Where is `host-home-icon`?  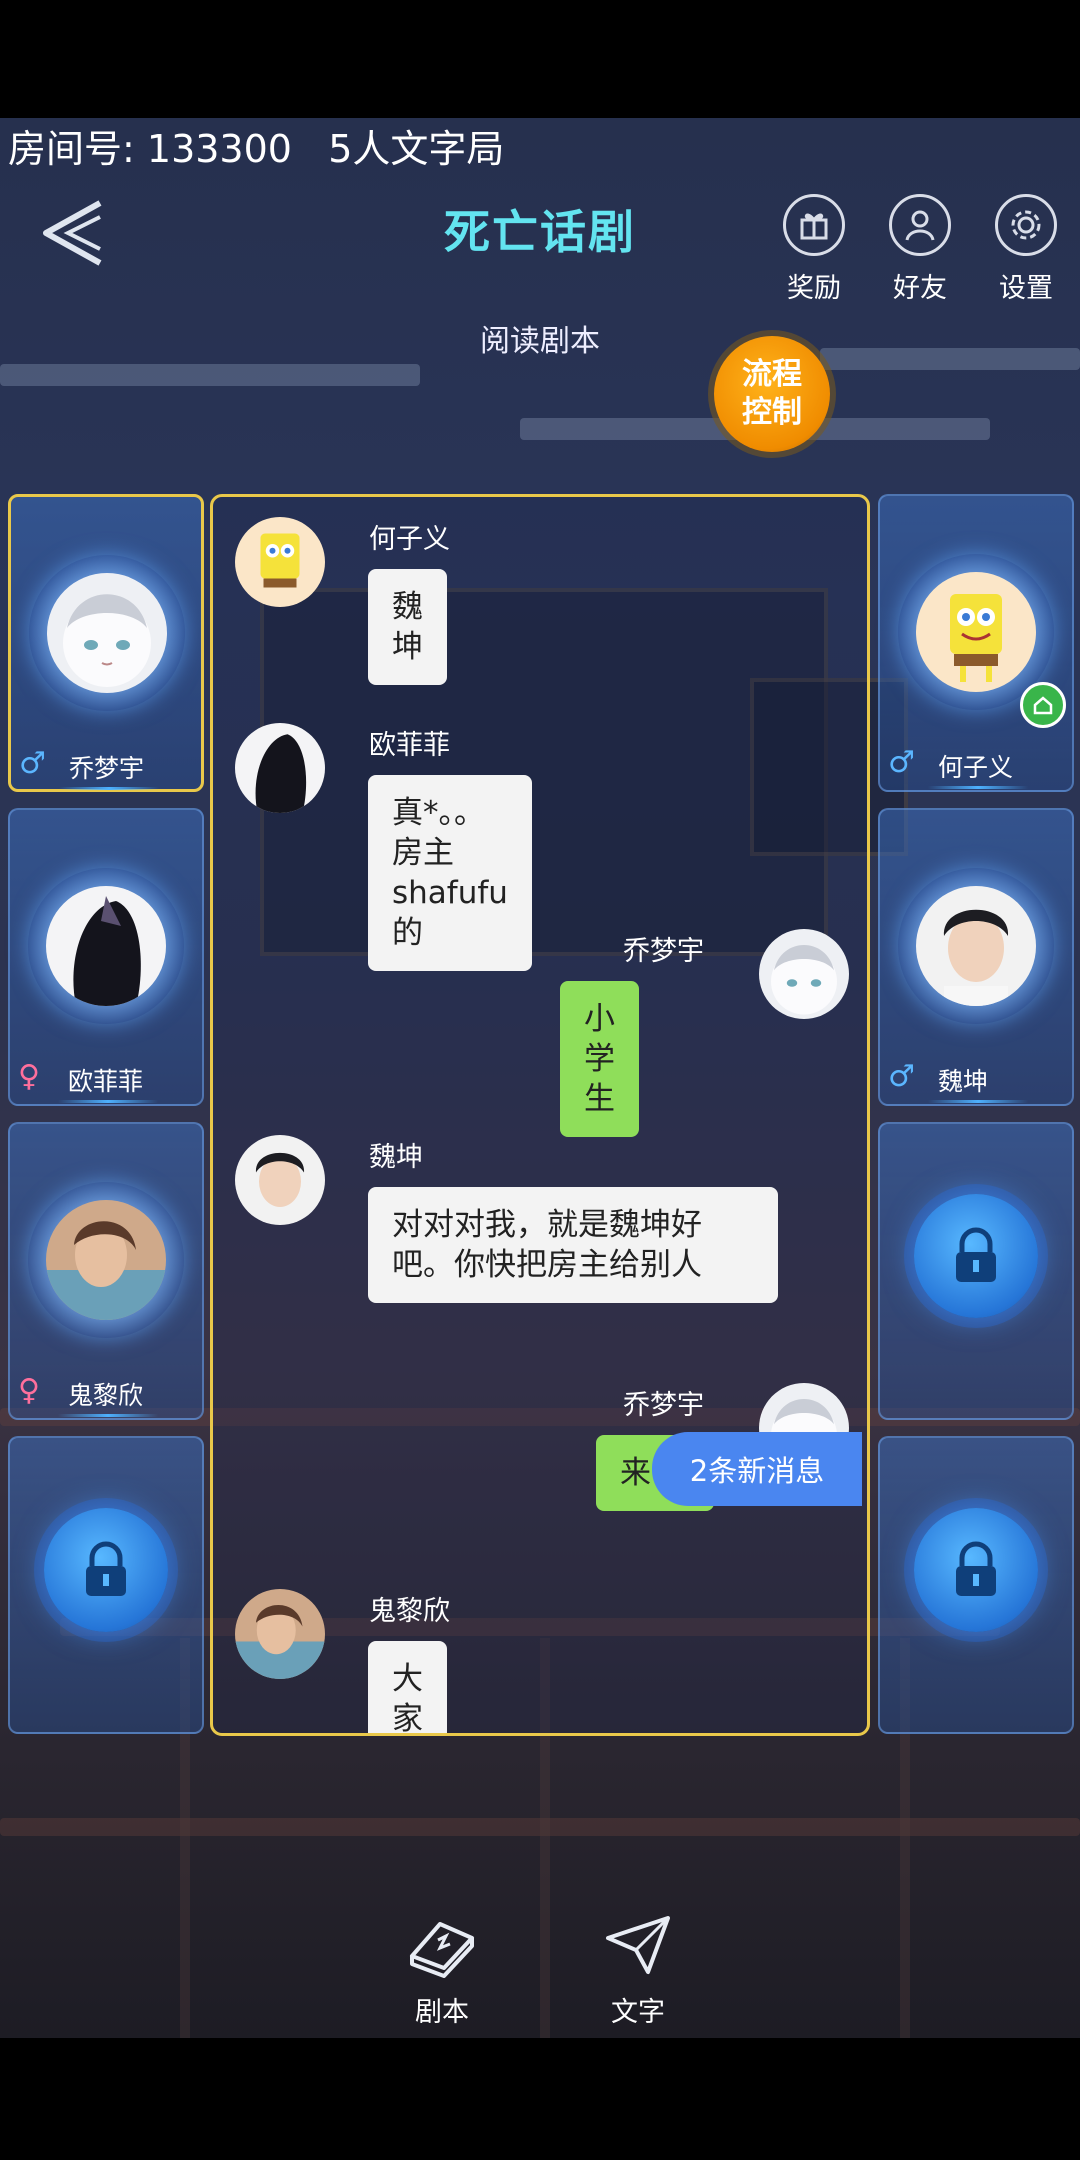
host-home-icon is located at coordinates (1043, 705).